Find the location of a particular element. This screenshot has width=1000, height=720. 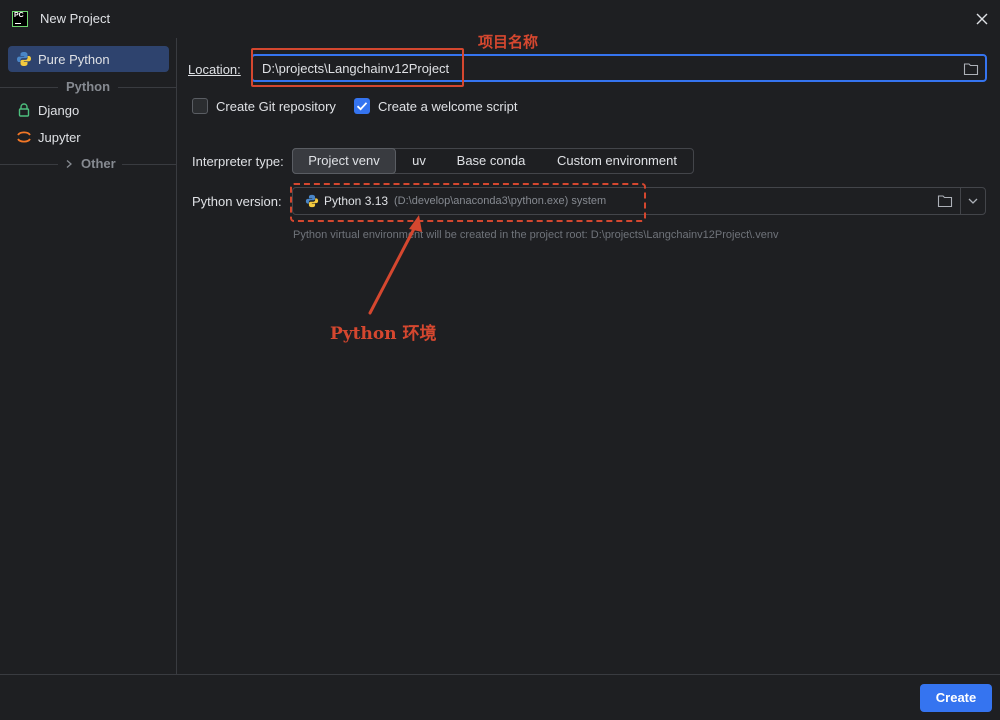

create-button: Create is located at coordinates (956, 698).